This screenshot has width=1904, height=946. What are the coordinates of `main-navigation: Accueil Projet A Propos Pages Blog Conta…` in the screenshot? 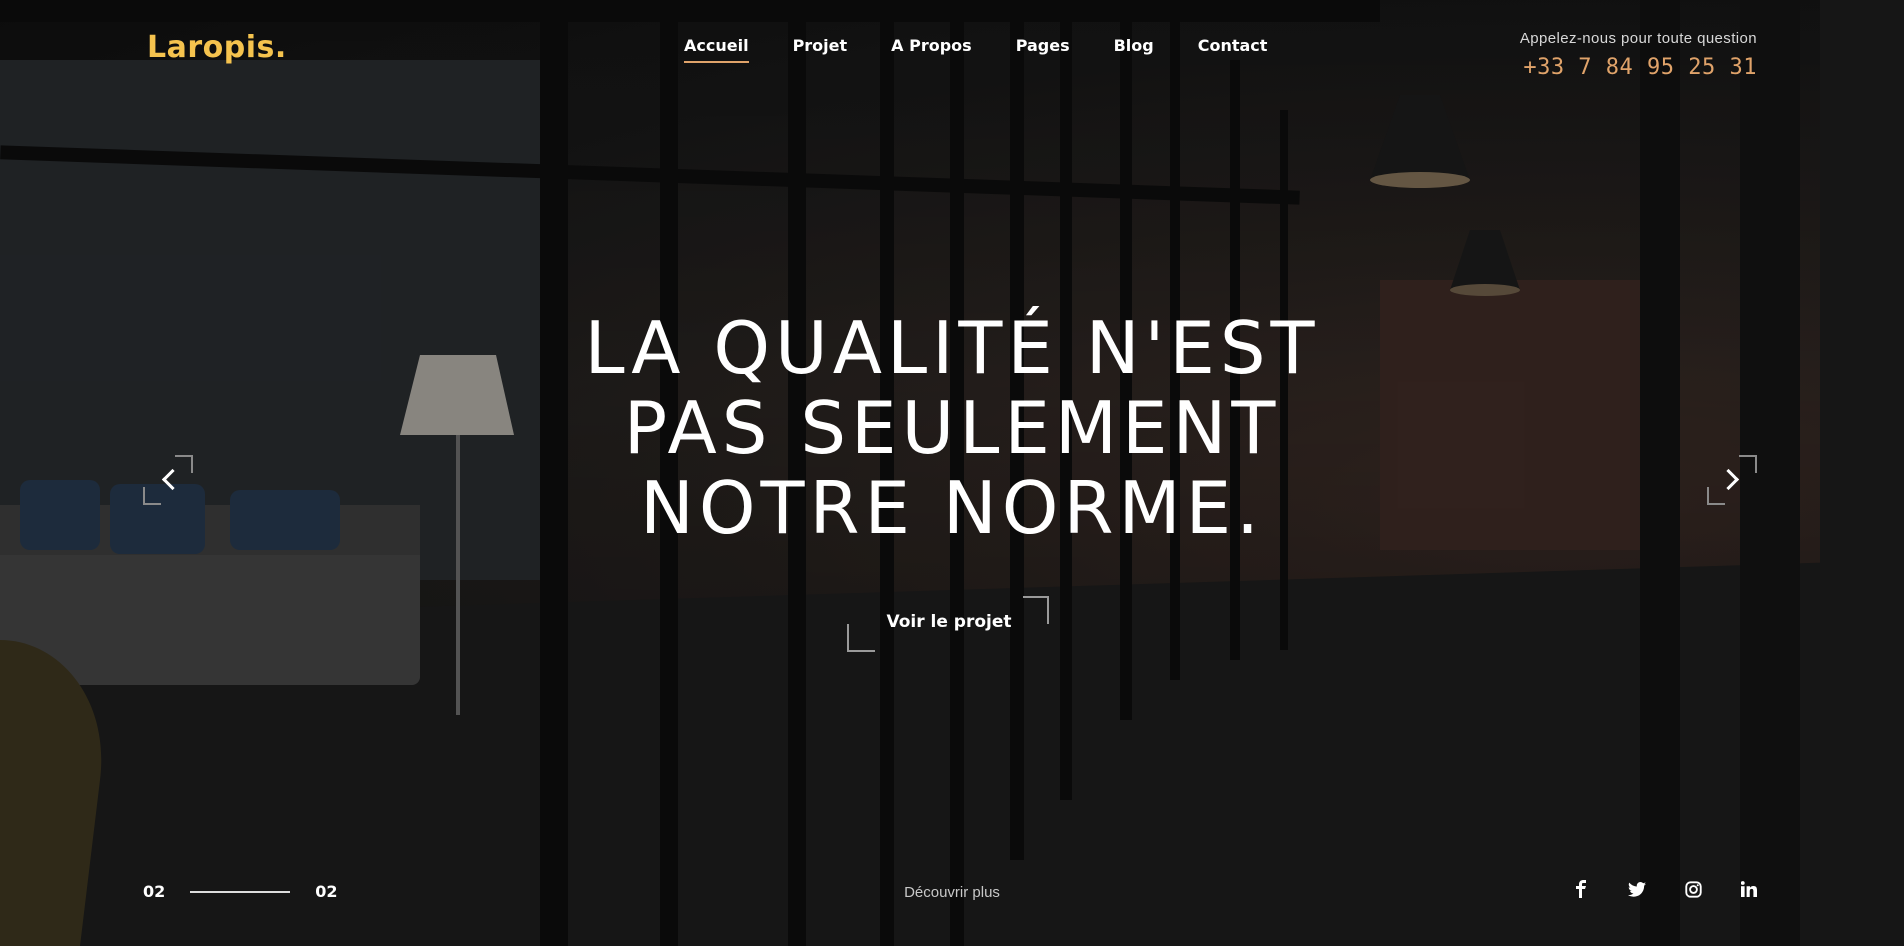 It's located at (997, 49).